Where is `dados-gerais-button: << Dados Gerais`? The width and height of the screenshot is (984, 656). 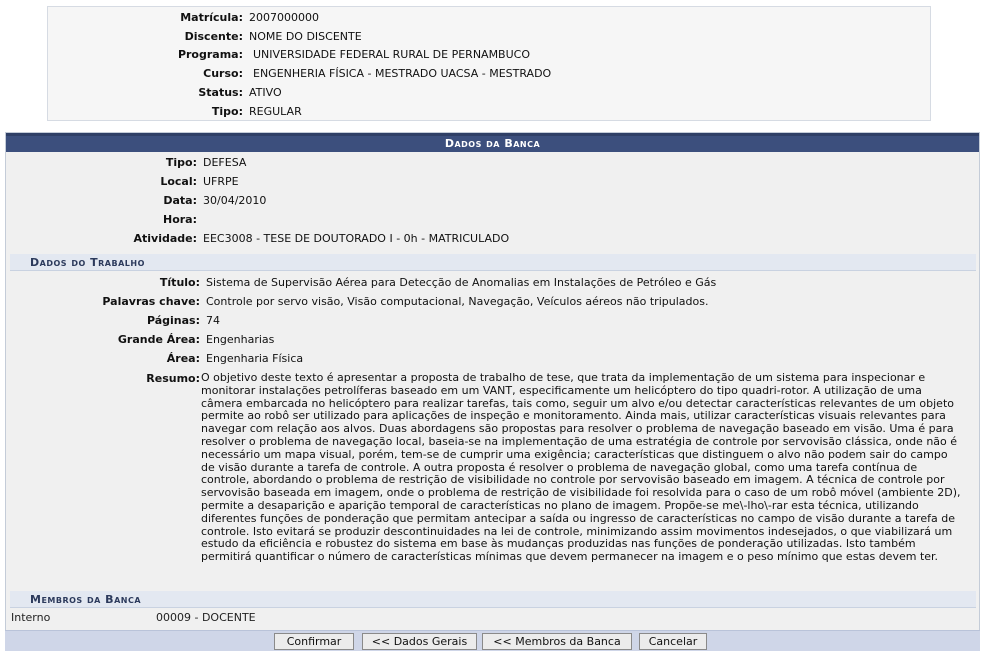 dados-gerais-button: << Dados Gerais is located at coordinates (419, 641).